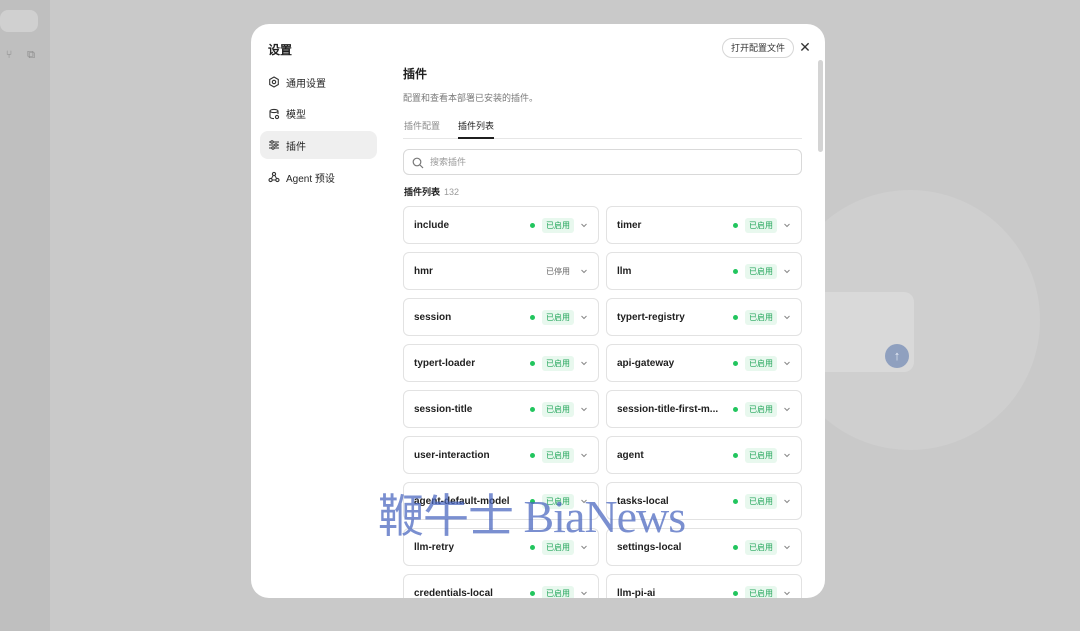  I want to click on plugin-card: api-gateway 已启用, so click(704, 363).